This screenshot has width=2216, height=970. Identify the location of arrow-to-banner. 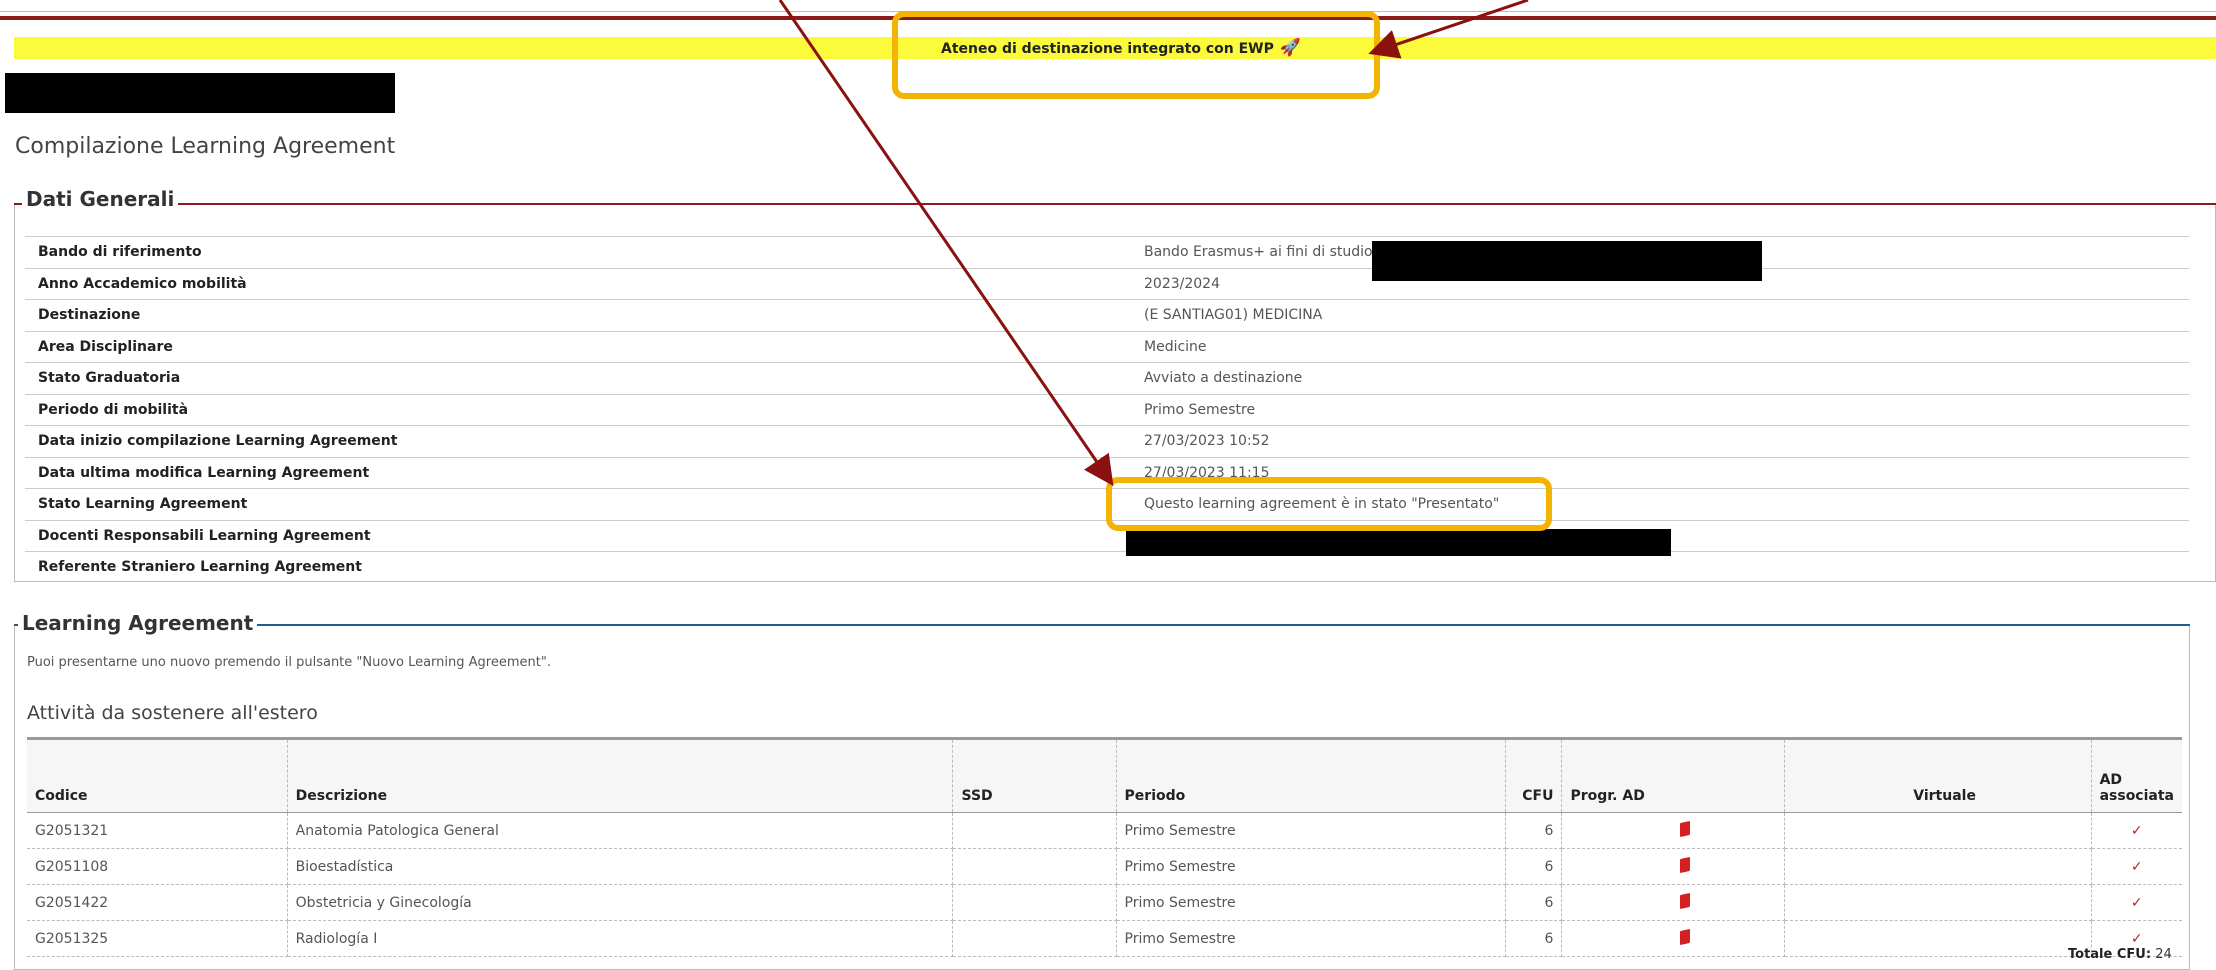
(1448, 29).